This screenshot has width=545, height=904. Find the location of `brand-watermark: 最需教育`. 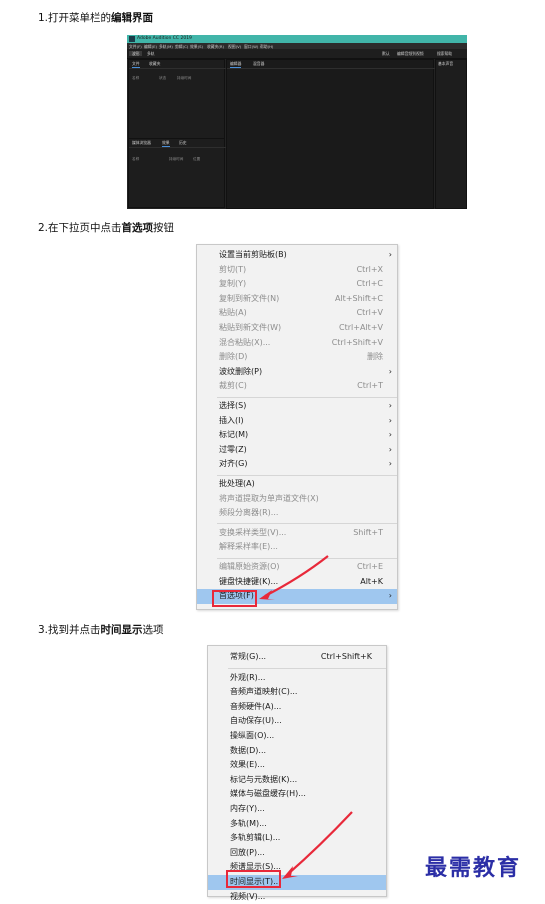

brand-watermark: 最需教育 is located at coordinates (473, 868).